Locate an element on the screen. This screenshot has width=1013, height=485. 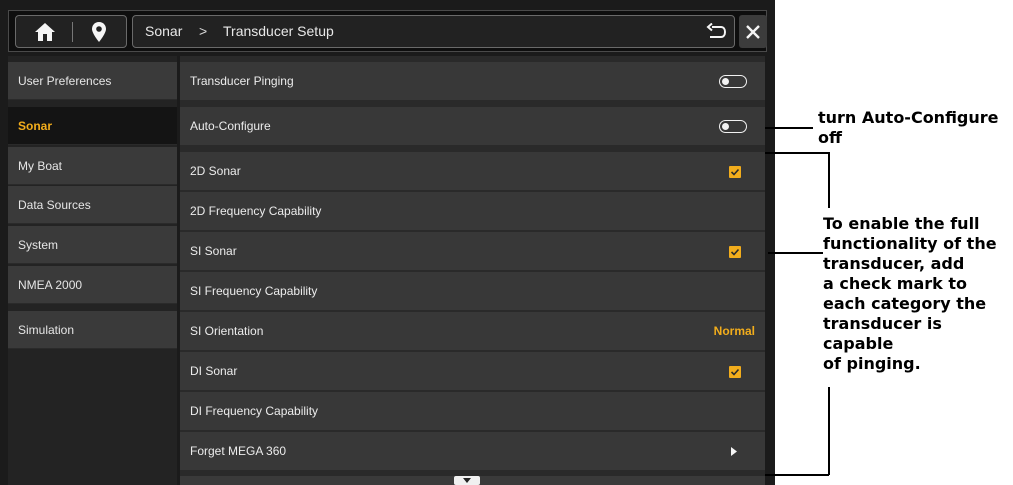
sidebar-item-sonar: Sonar is located at coordinates (92, 126).